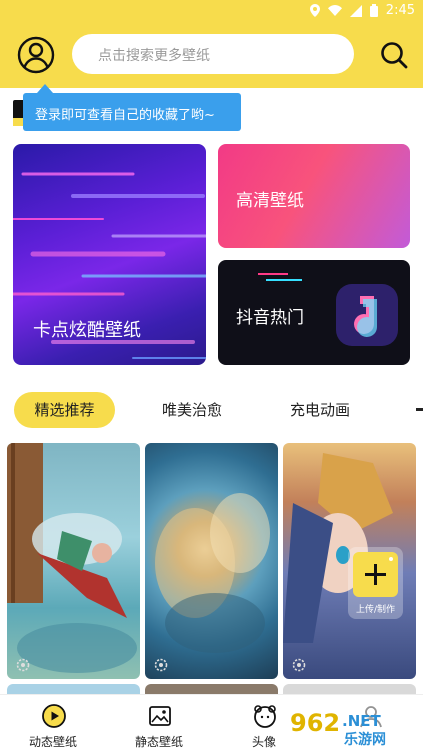  I want to click on upload-plus-button, so click(375, 574).